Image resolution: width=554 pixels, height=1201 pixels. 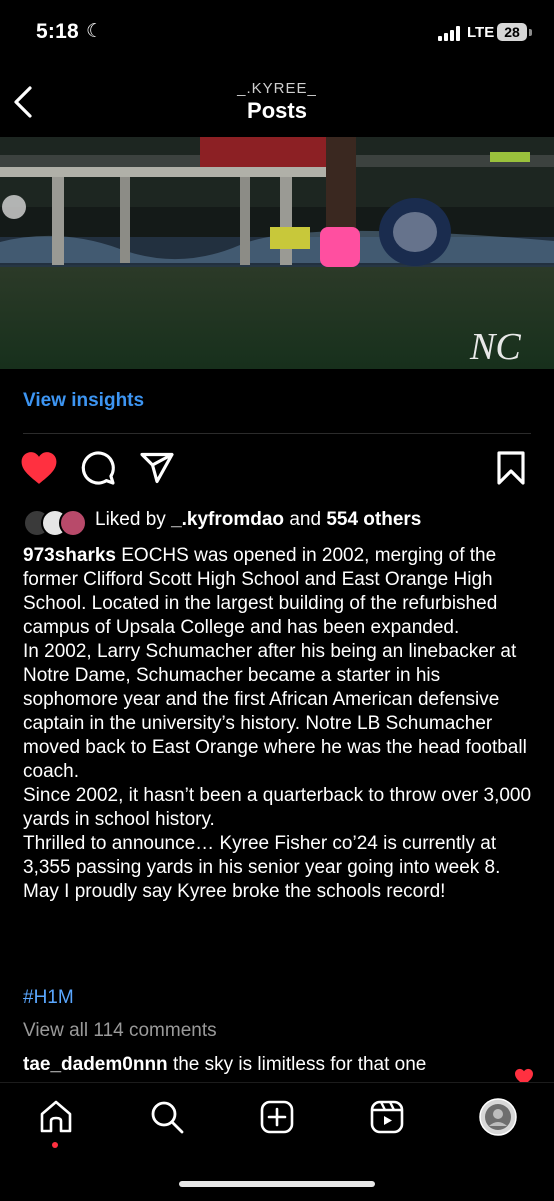 What do you see at coordinates (98, 468) in the screenshot?
I see `comment-icon` at bounding box center [98, 468].